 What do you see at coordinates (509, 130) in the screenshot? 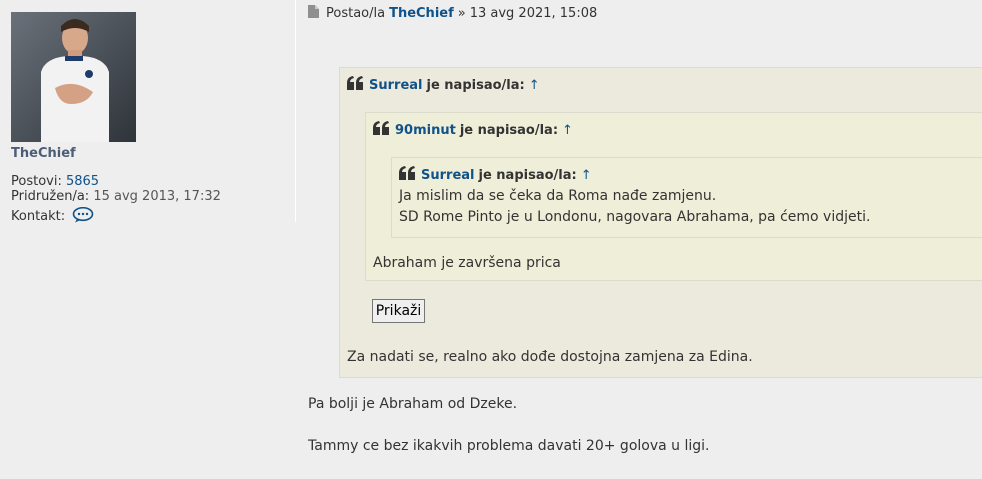
I see `quote-middle-wrote: je napisao/la:` at bounding box center [509, 130].